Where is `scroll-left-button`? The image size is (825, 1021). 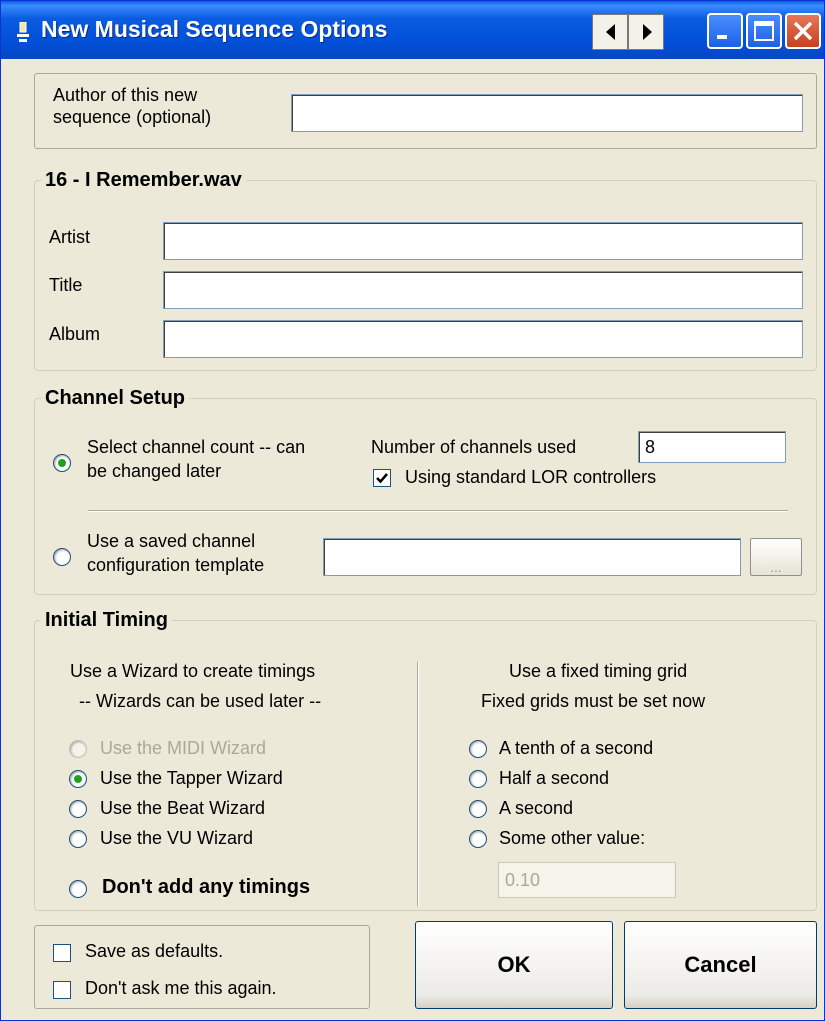 scroll-left-button is located at coordinates (610, 32).